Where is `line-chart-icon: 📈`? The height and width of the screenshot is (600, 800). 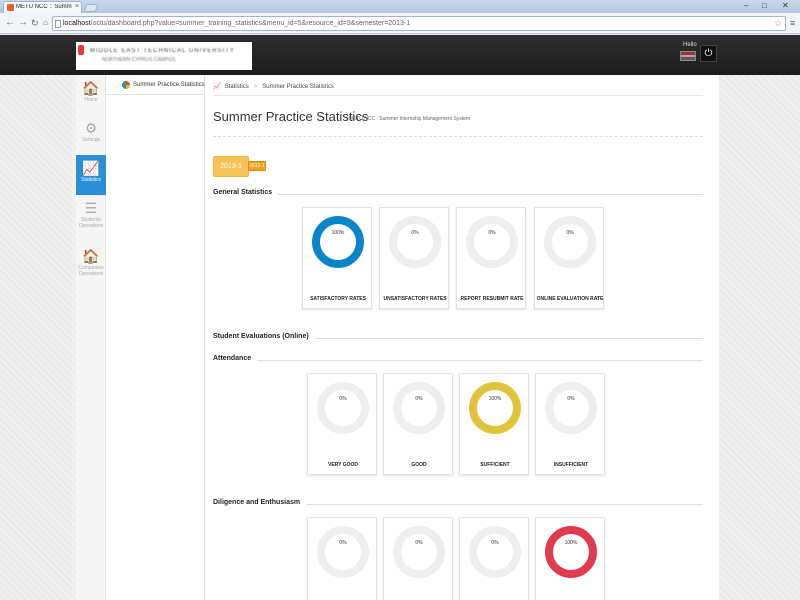
line-chart-icon: 📈 is located at coordinates (217, 86).